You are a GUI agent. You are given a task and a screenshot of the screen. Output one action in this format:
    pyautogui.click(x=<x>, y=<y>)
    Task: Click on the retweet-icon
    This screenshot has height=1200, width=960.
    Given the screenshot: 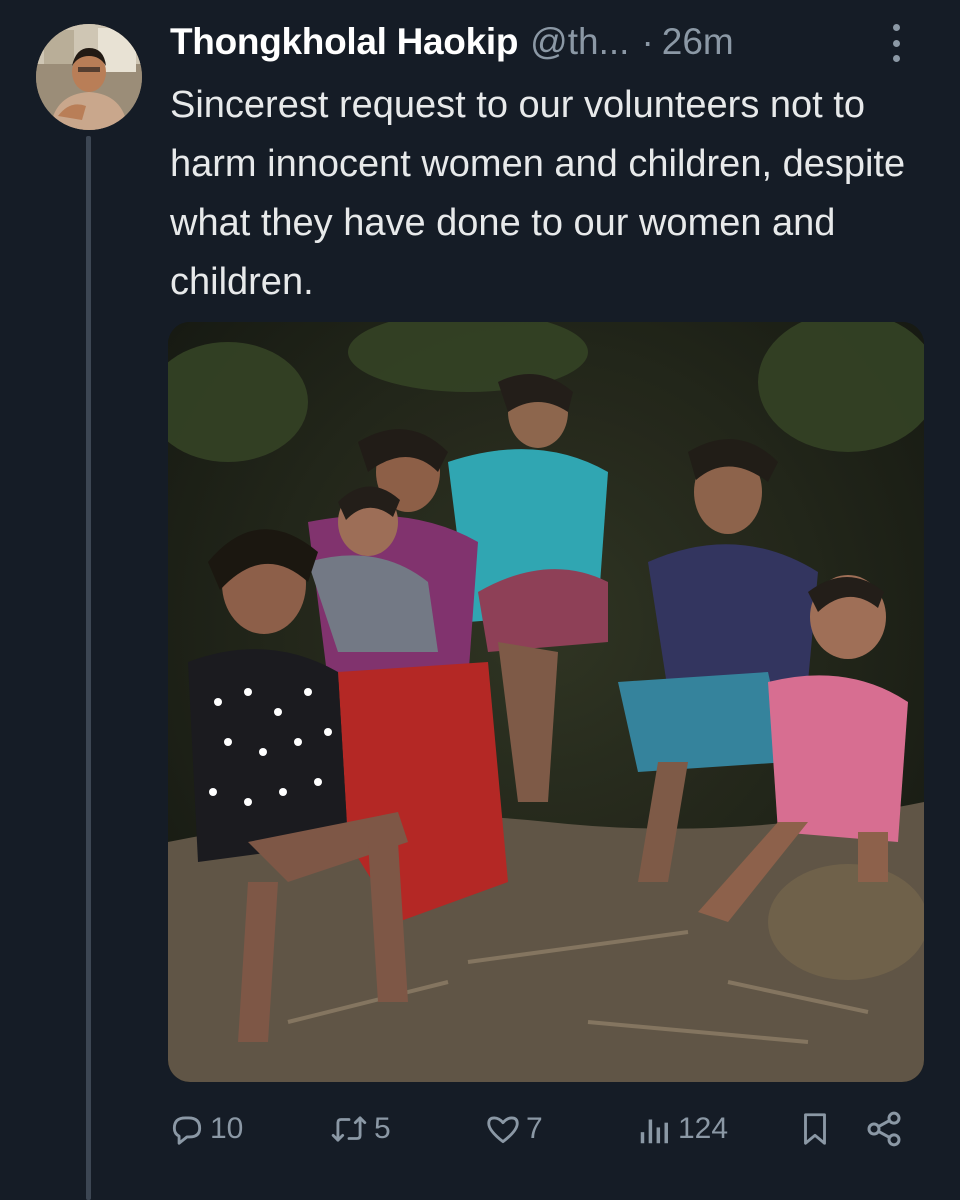 What is the action you would take?
    pyautogui.click(x=349, y=1129)
    